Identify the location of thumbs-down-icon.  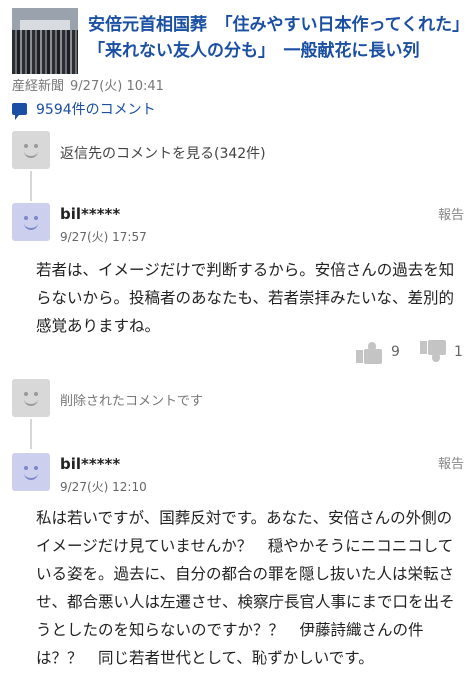
(434, 352).